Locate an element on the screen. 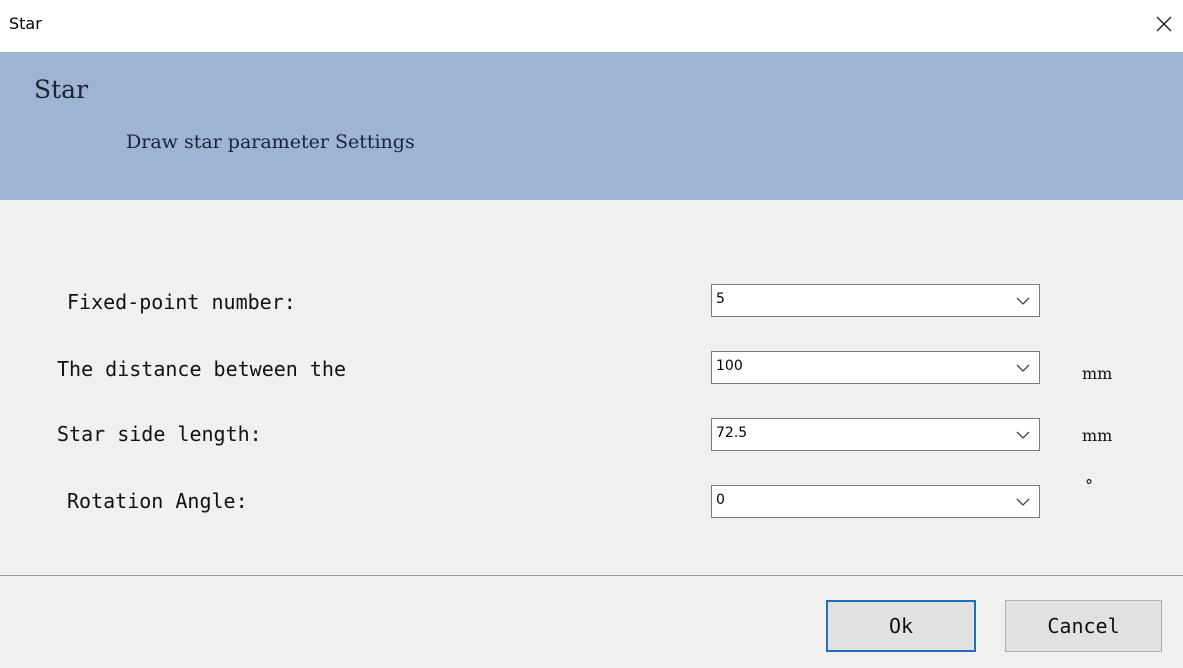 This screenshot has height=668, width=1183. button-bar: Ok Cancel is located at coordinates (591, 622).